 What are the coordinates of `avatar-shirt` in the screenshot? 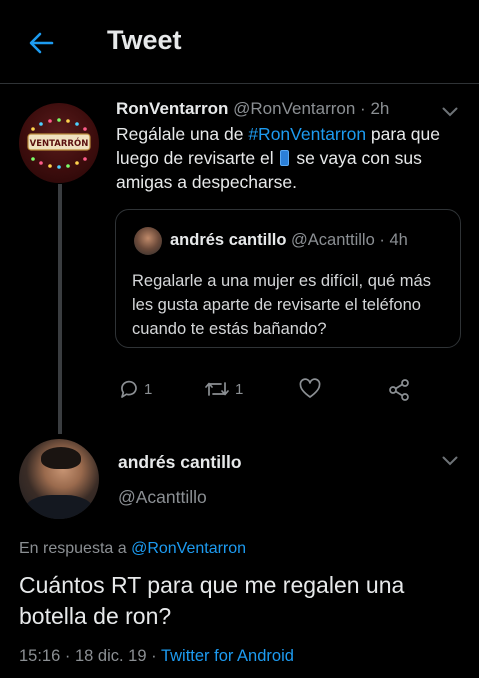 It's located at (59, 507).